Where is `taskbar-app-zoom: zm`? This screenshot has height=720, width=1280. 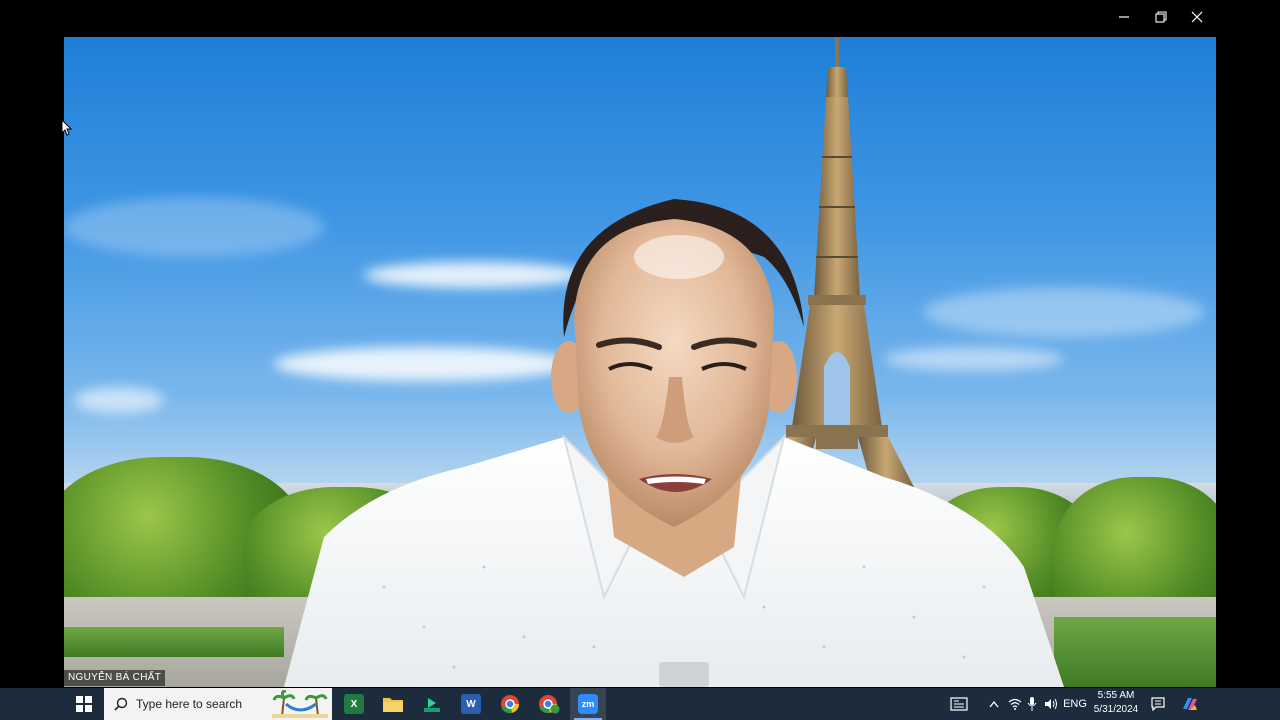 taskbar-app-zoom: zm is located at coordinates (588, 704).